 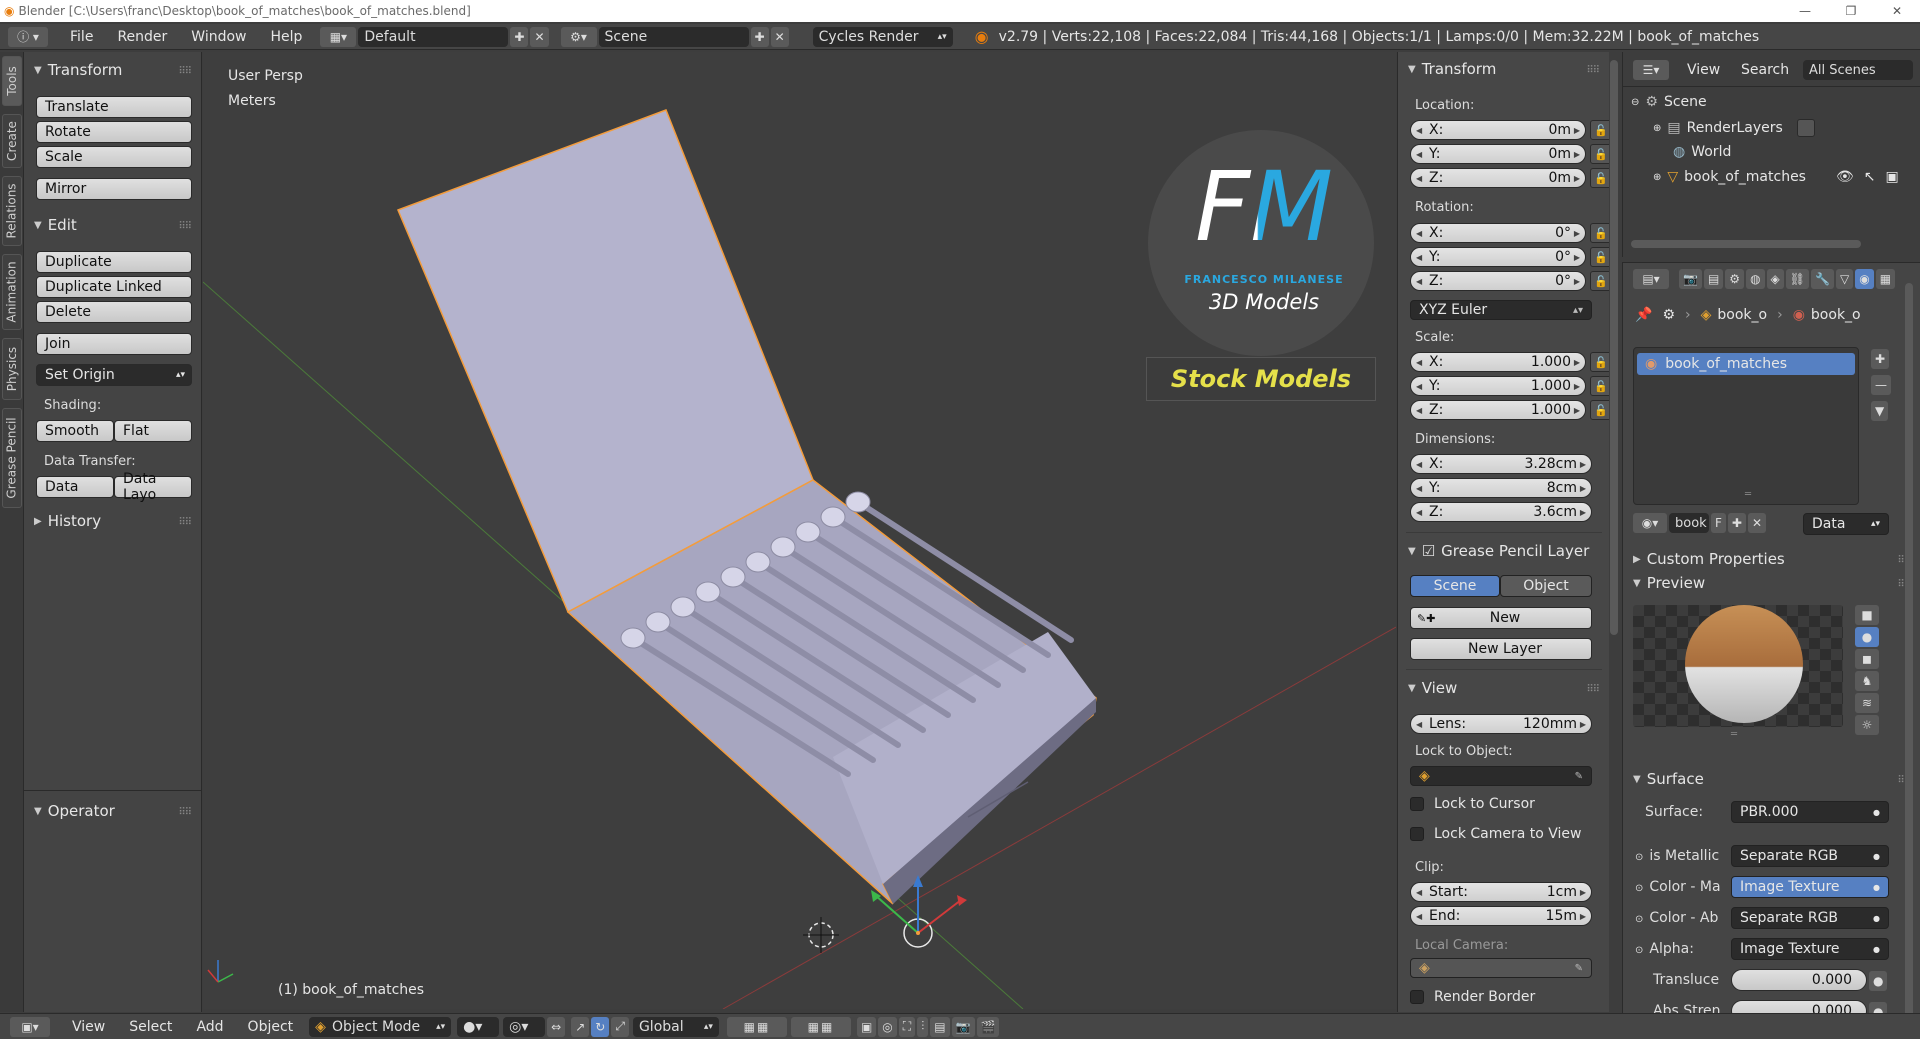 What do you see at coordinates (1668, 779) in the screenshot?
I see `surface-header: ▼ Surface` at bounding box center [1668, 779].